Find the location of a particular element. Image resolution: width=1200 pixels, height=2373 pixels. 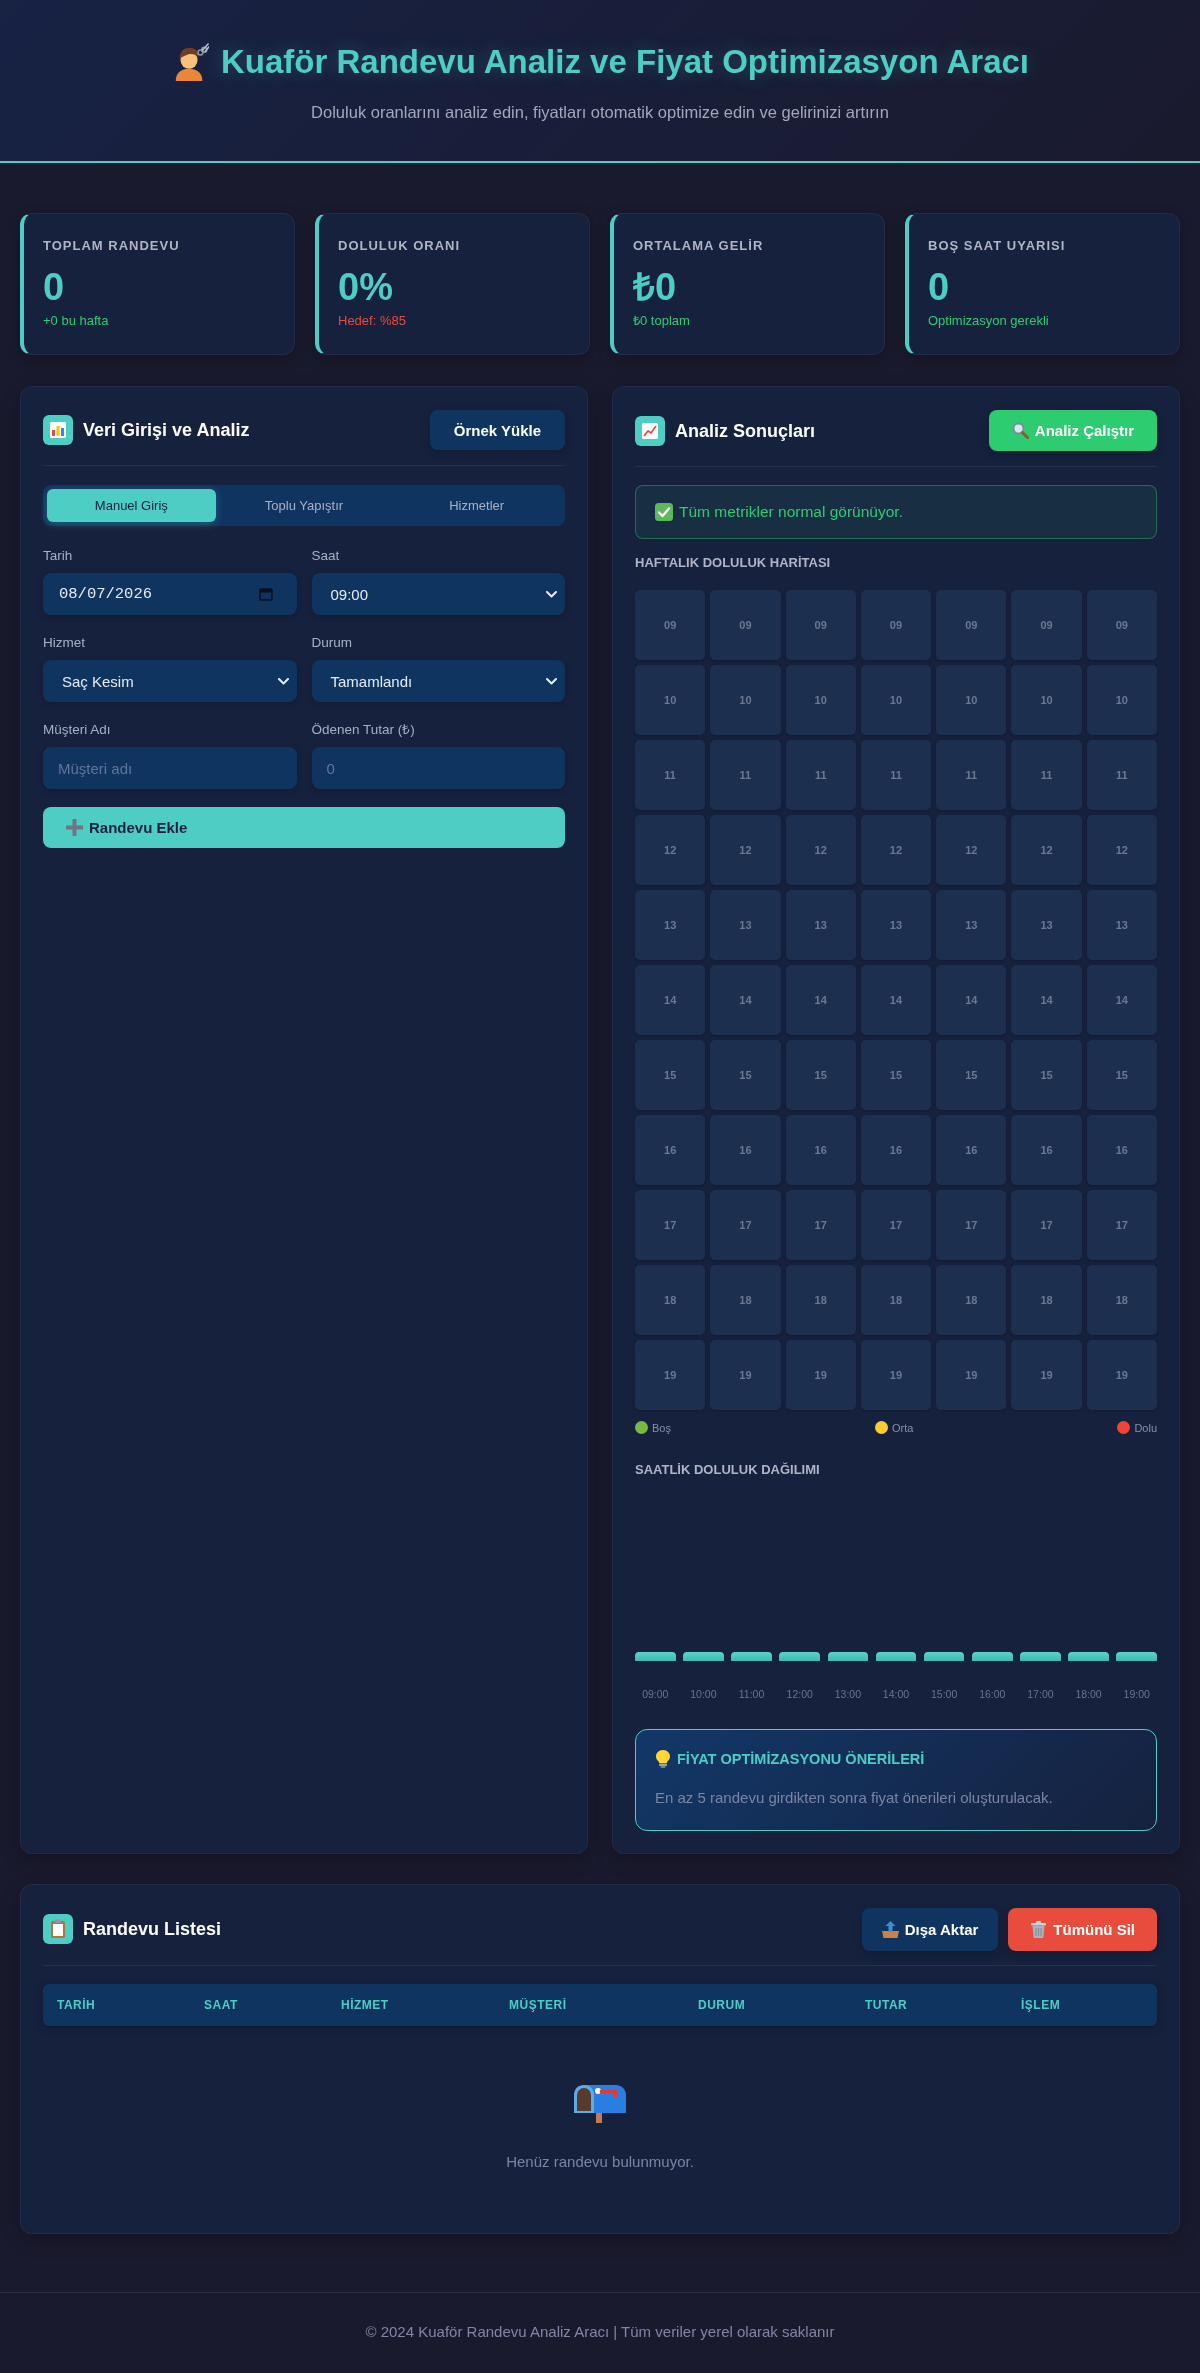

legend-label: Orta is located at coordinates (902, 1427).